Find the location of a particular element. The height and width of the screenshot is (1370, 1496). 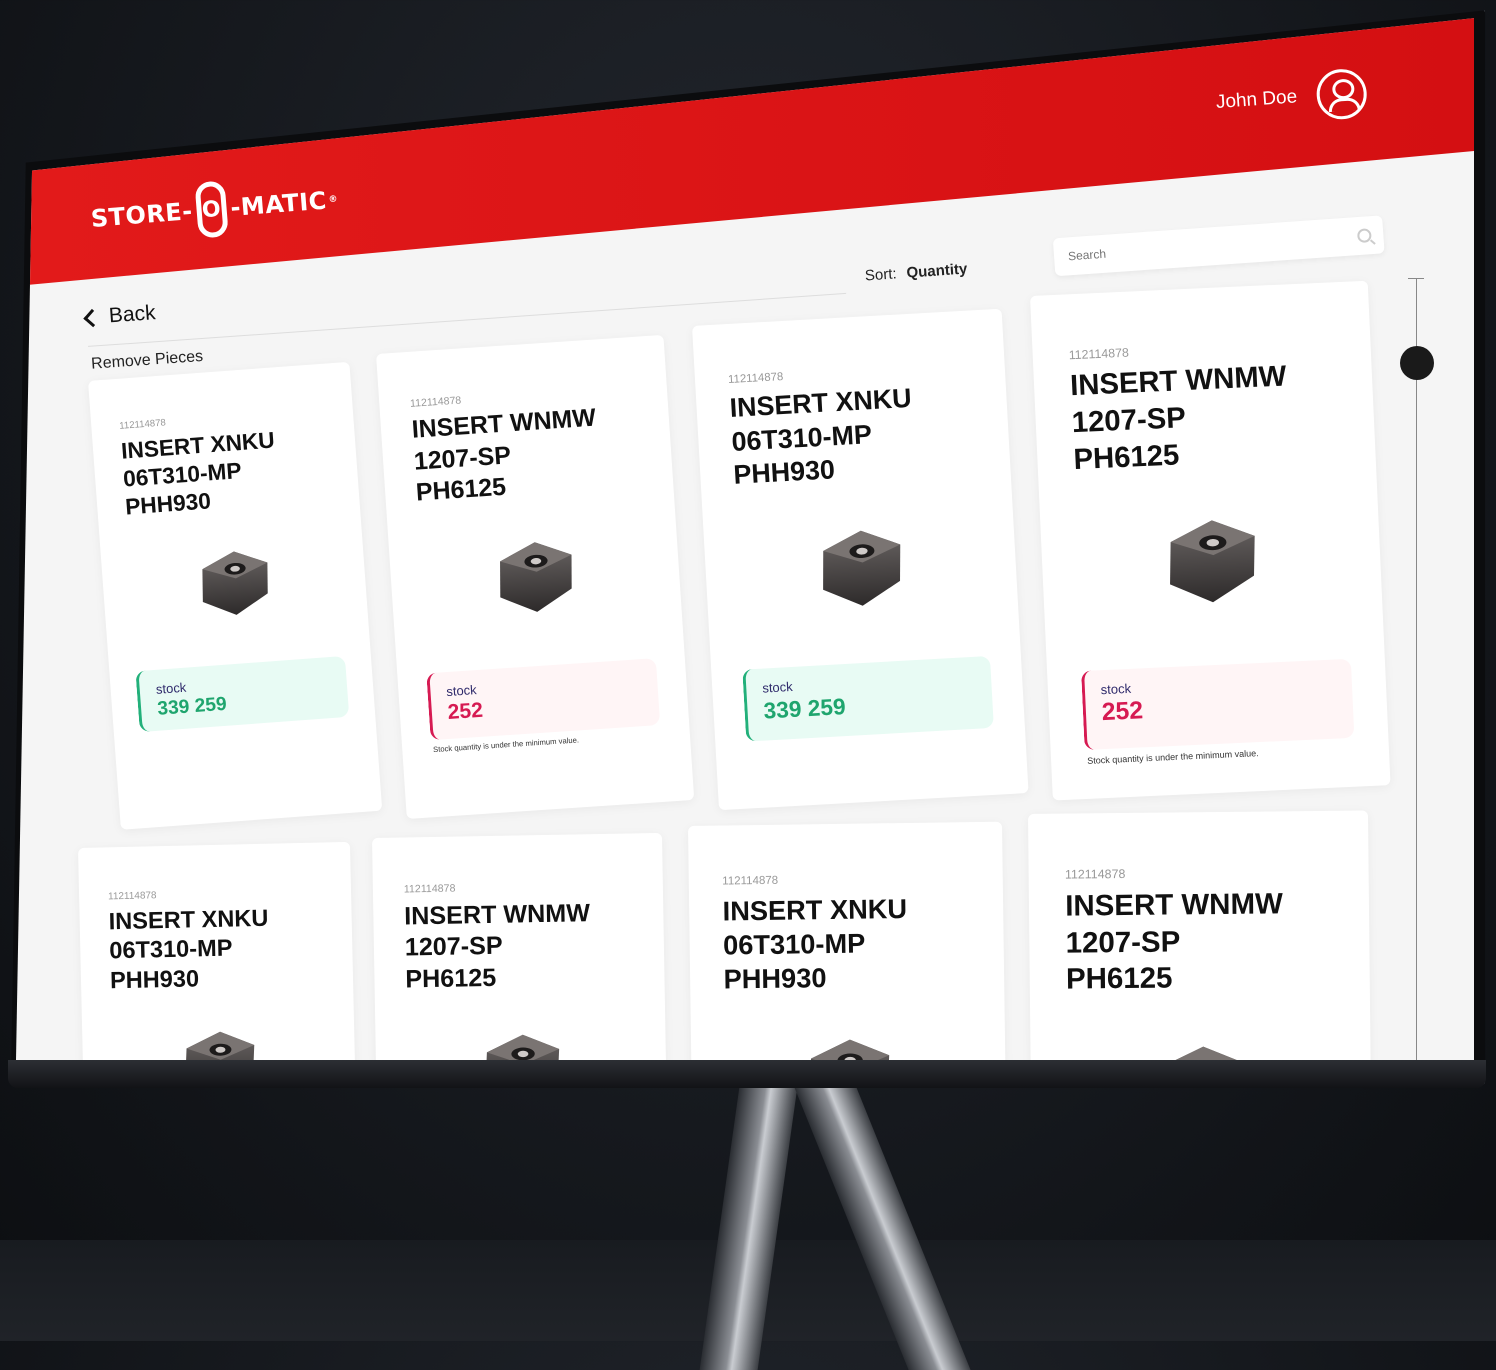

scrollbar-track is located at coordinates (1416, 669).